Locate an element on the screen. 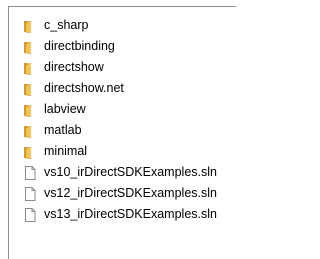 The image size is (320, 259). folder-item-c-sharp: c_sharp is located at coordinates (55, 25).